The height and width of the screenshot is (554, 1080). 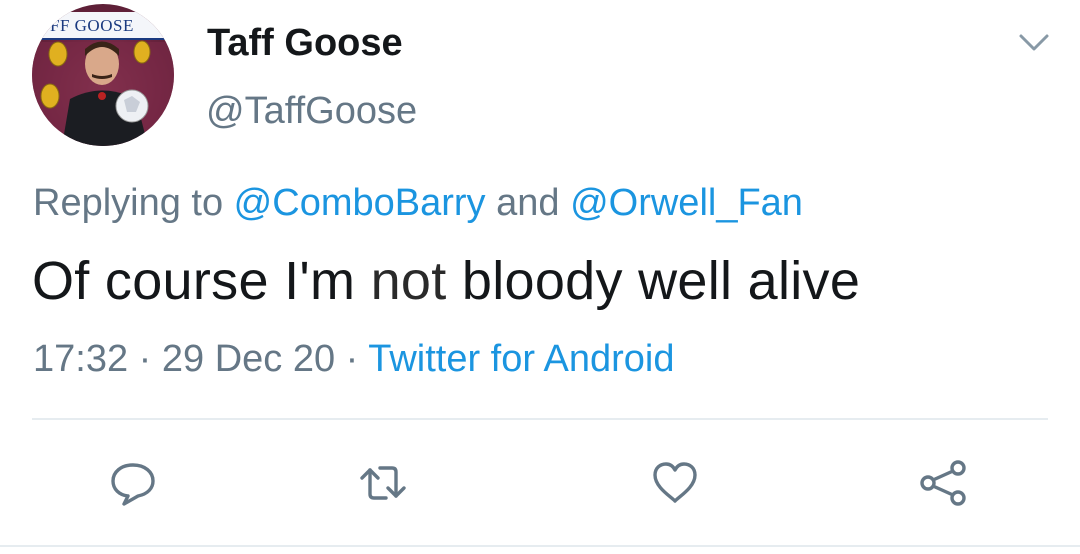 I want to click on reply-icon, so click(x=133, y=483).